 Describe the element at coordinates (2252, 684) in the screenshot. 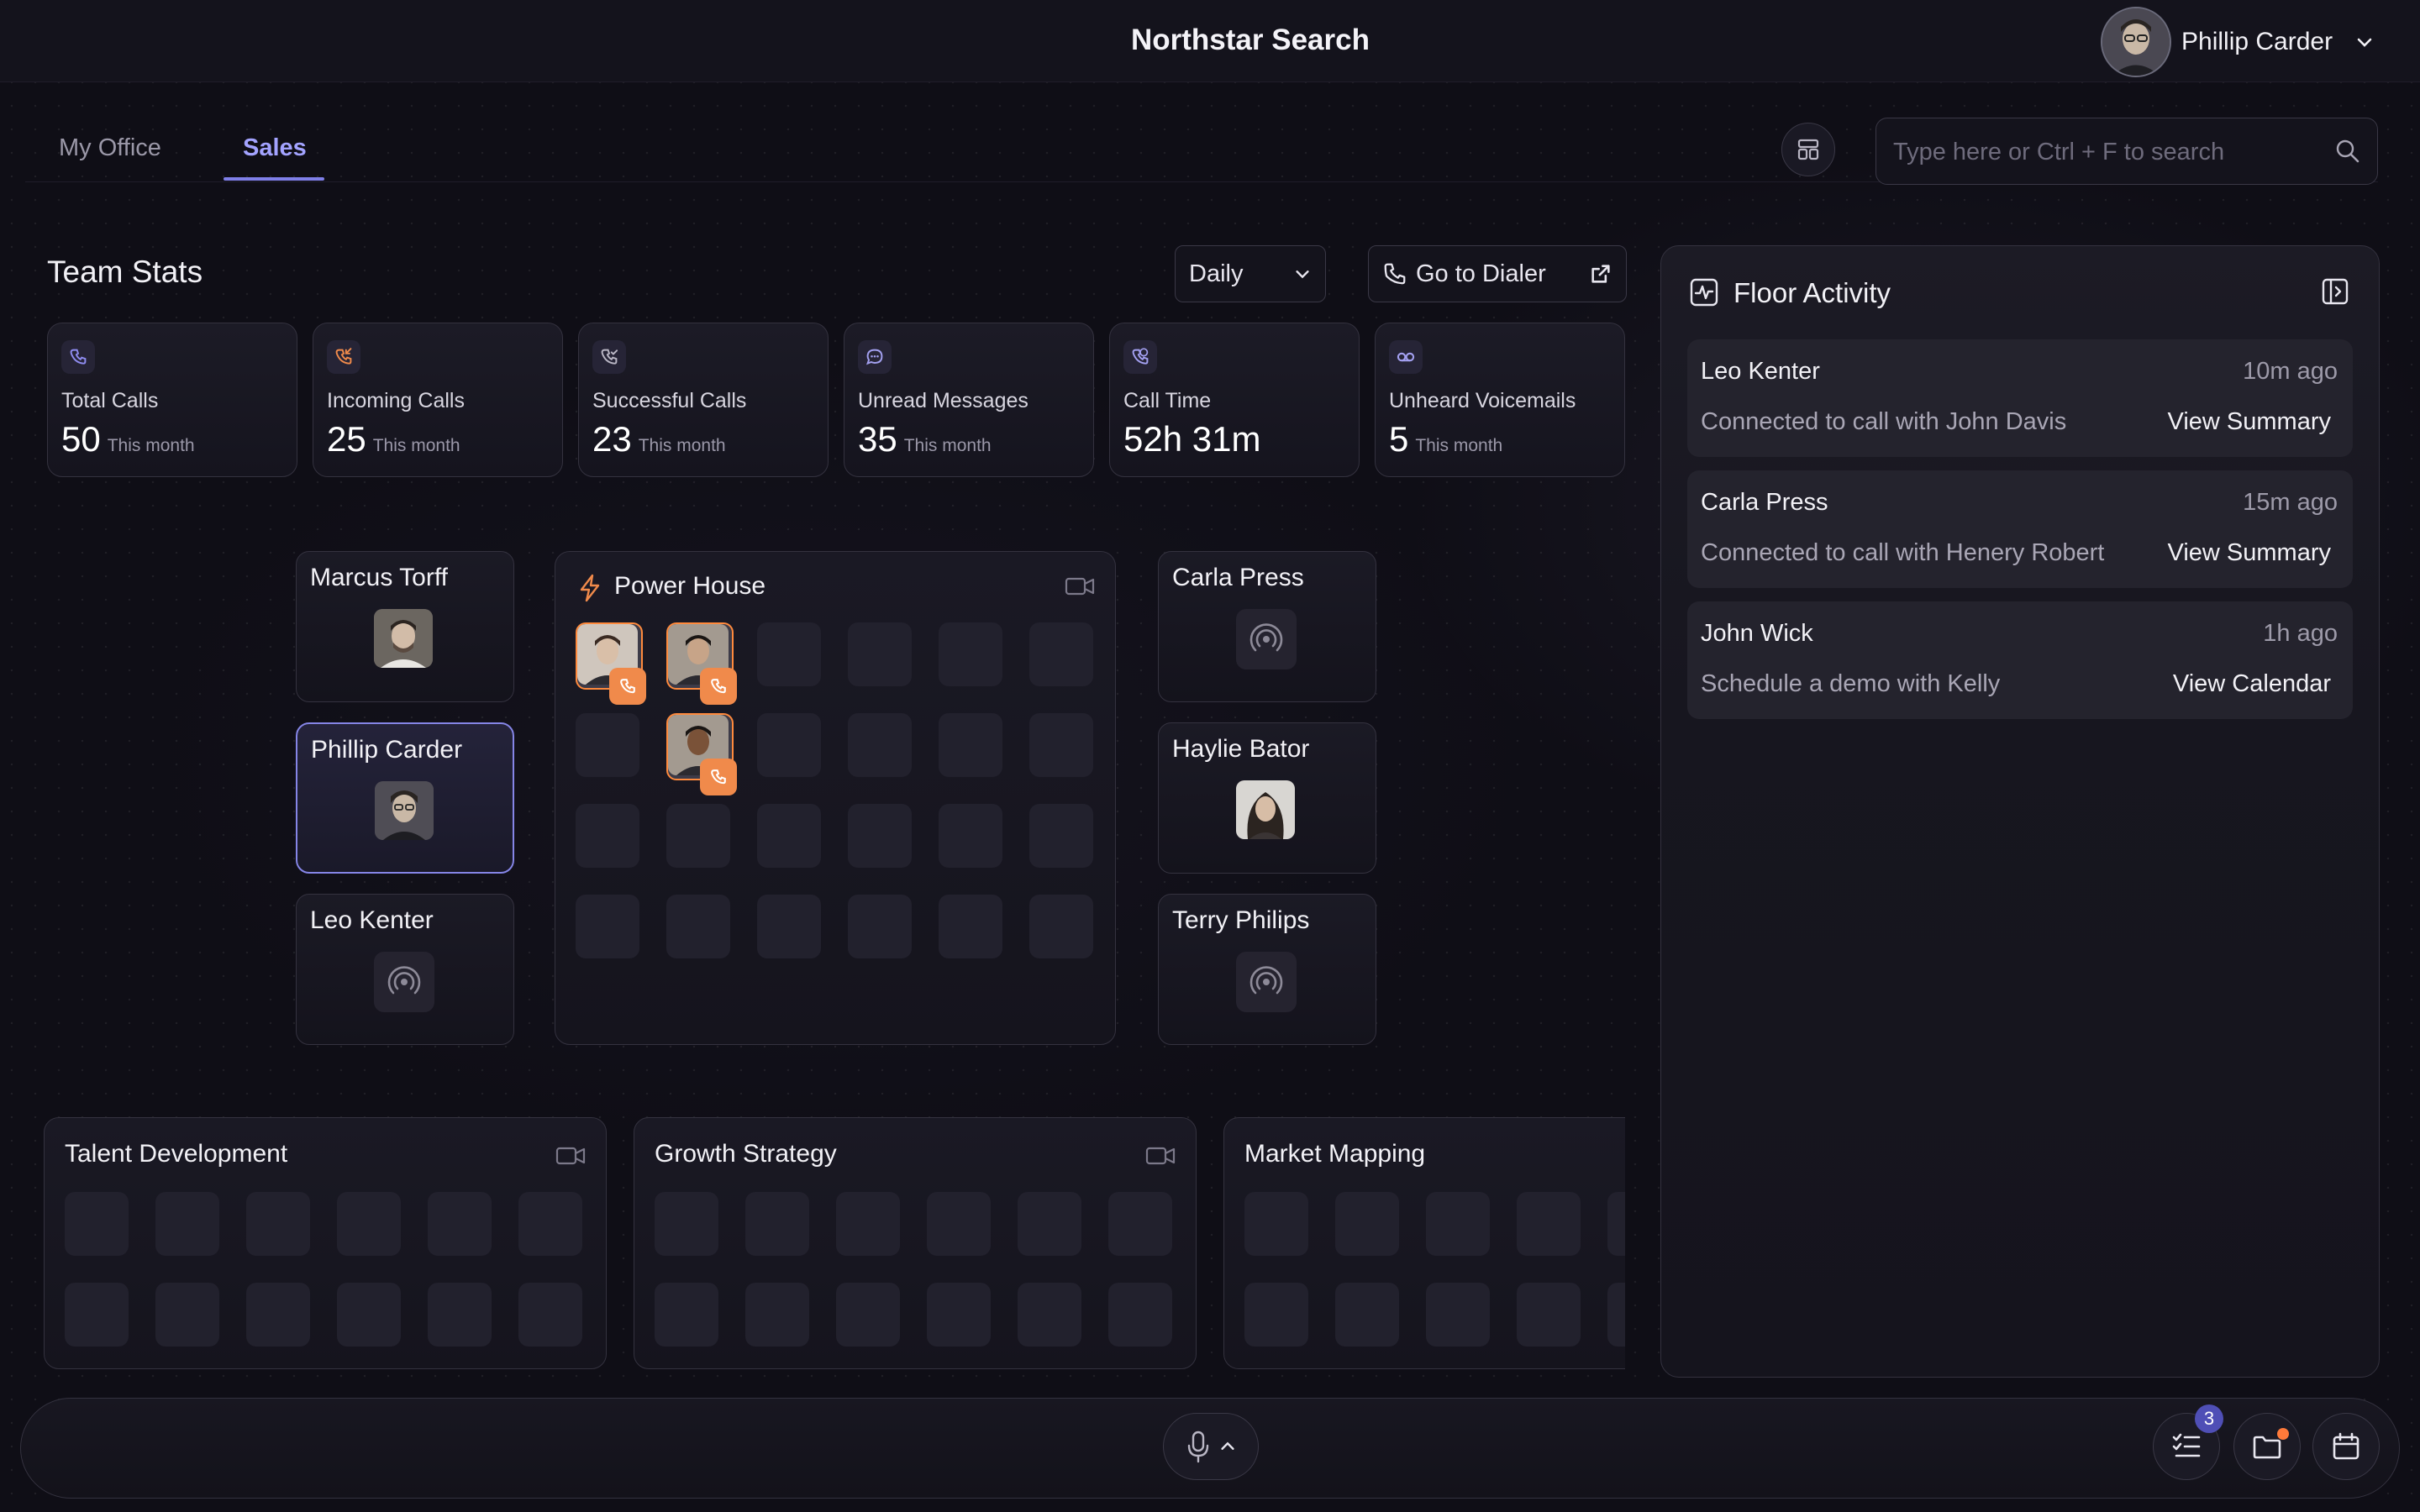

I see `view-calendar-link: View Calendar` at that location.